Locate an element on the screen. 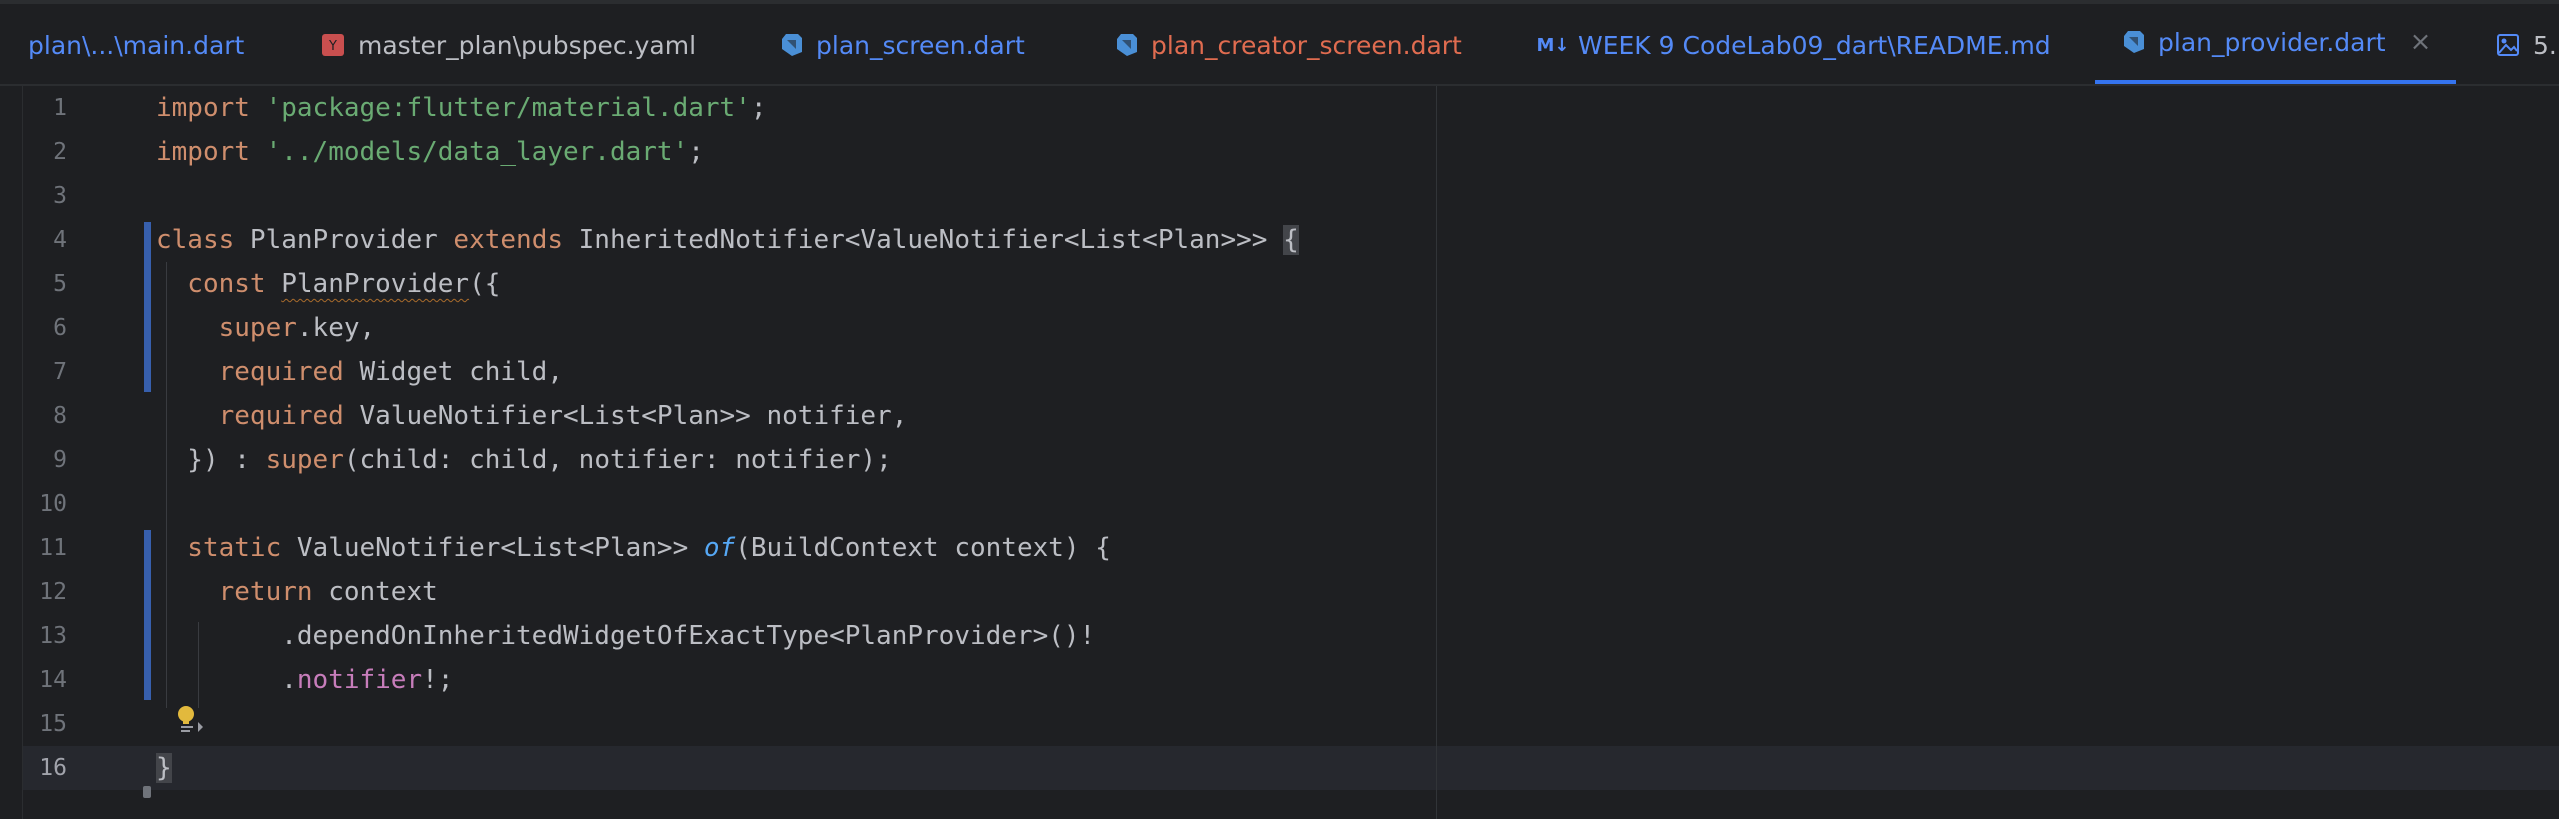  code-token: !; is located at coordinates (438, 680).